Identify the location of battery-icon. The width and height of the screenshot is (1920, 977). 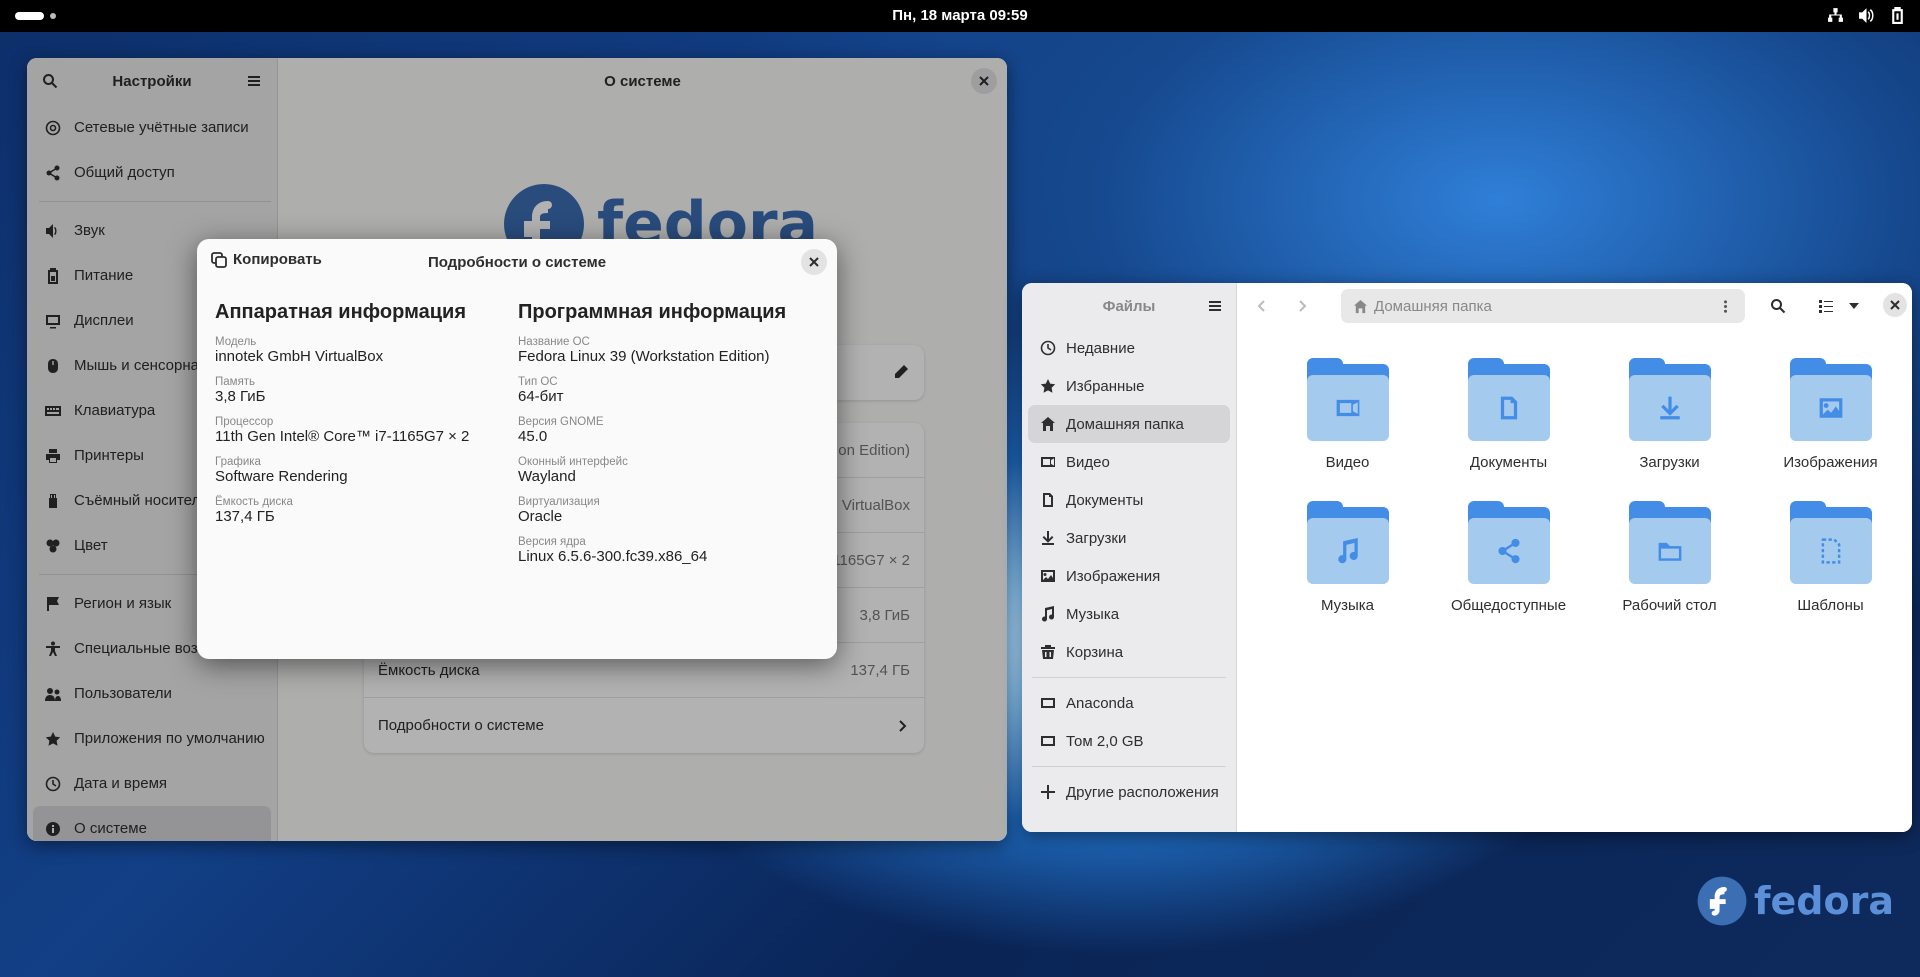
(1897, 15).